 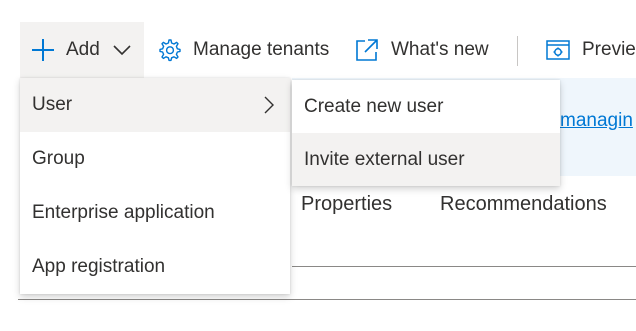 I want to click on submenu-item-invite-external-user: Invite external user, so click(x=426, y=159).